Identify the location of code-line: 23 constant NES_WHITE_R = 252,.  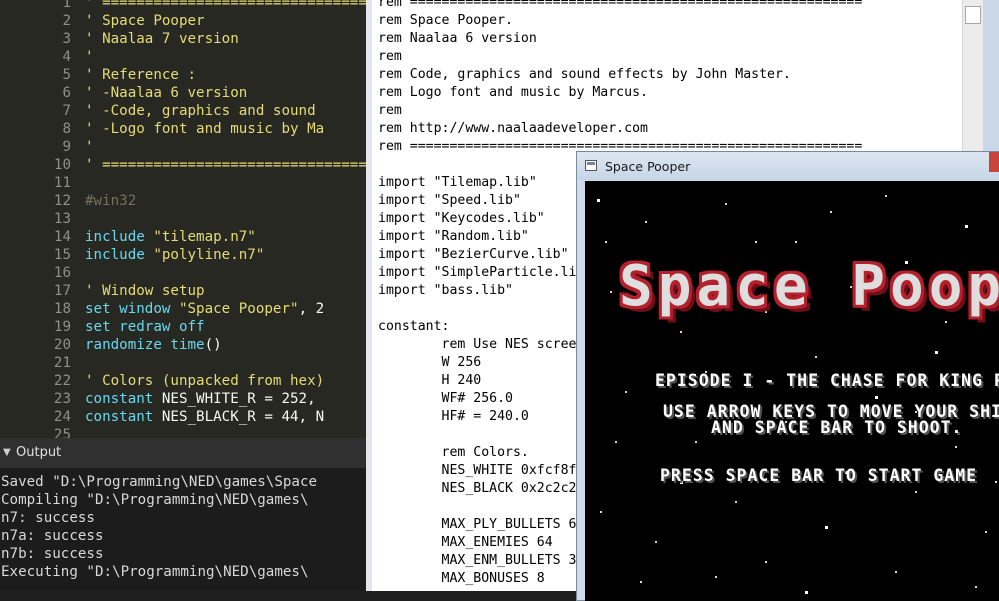
(183, 399).